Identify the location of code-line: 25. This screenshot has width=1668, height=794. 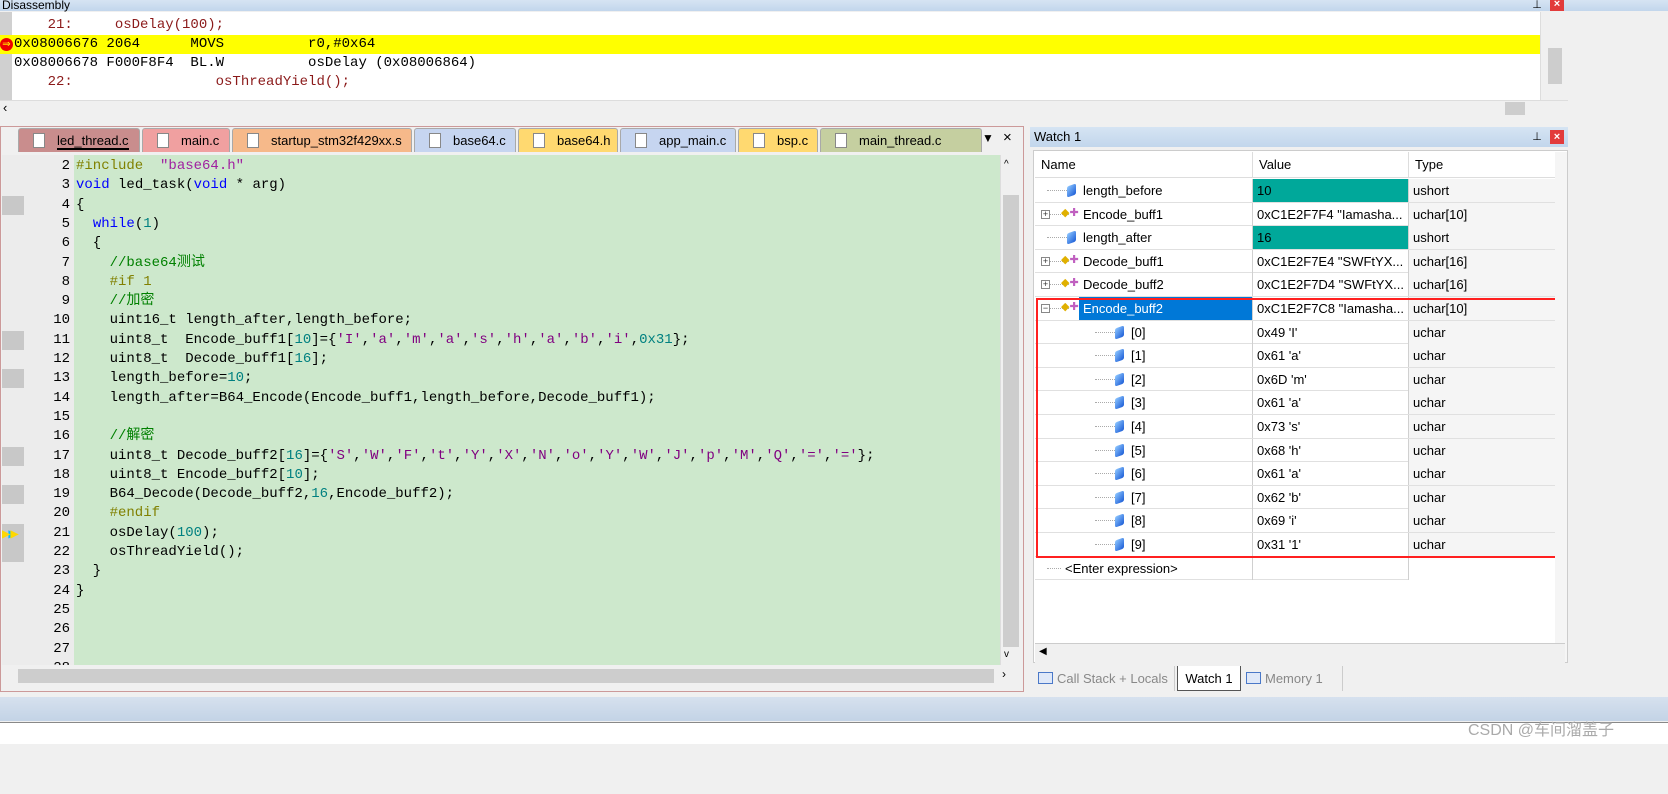
(501, 610).